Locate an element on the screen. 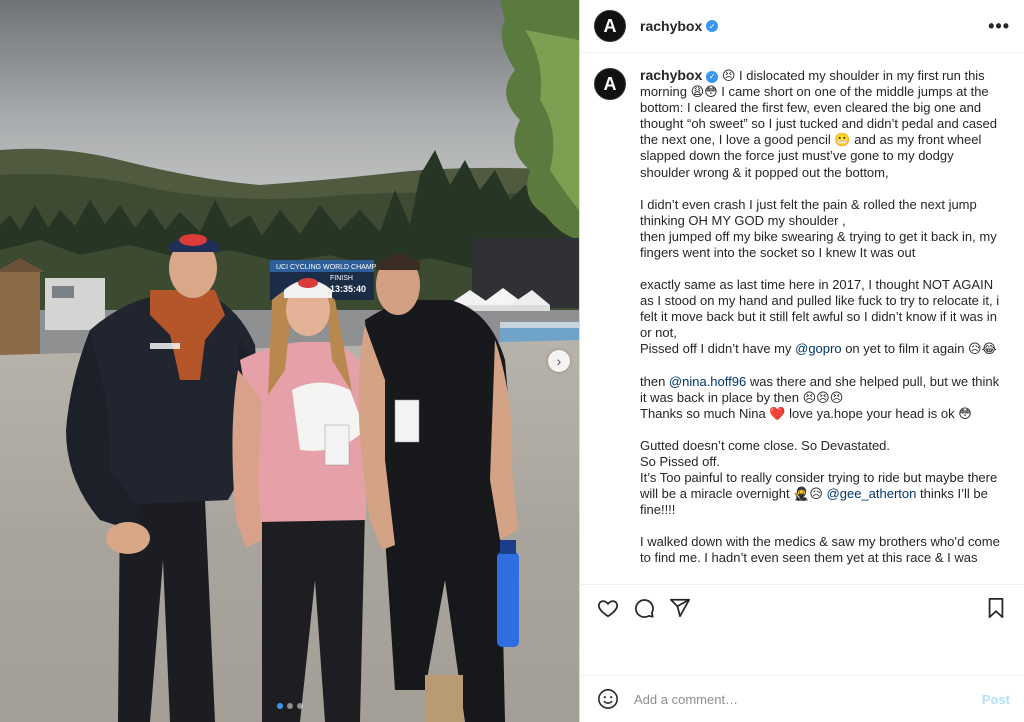 This screenshot has width=1024, height=722. caption-avatar: A is located at coordinates (610, 84).